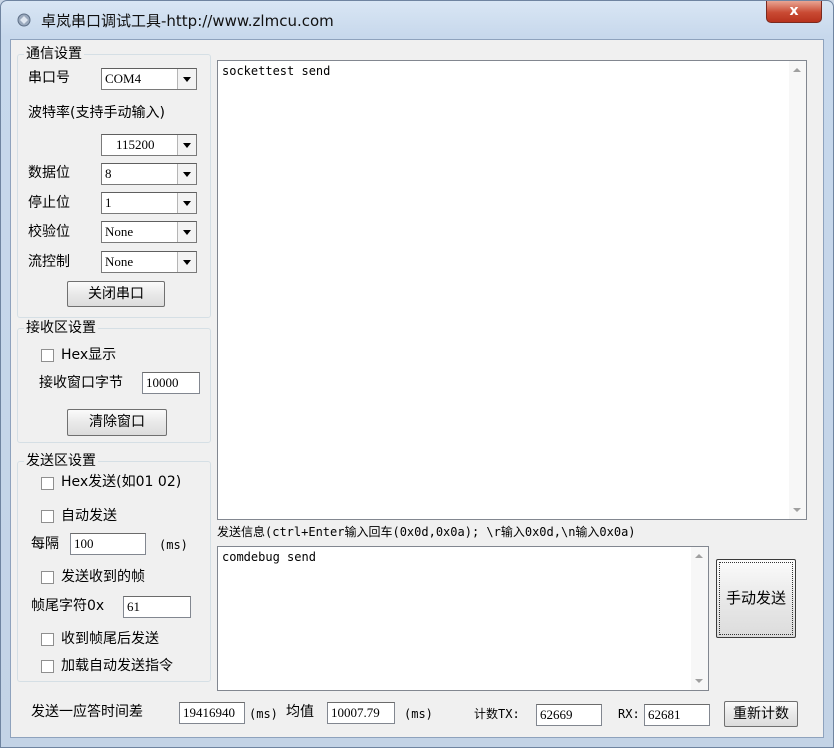 Image resolution: width=834 pixels, height=748 pixels. I want to click on send-textarea: comdebug send, so click(463, 618).